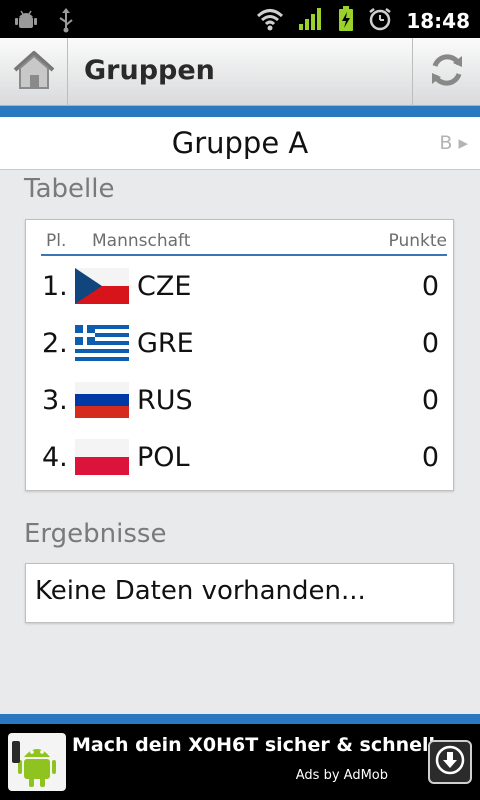 The image size is (480, 800). Describe the element at coordinates (244, 242) in the screenshot. I see `table-header: Pl. Mannschaft Punkte` at that location.